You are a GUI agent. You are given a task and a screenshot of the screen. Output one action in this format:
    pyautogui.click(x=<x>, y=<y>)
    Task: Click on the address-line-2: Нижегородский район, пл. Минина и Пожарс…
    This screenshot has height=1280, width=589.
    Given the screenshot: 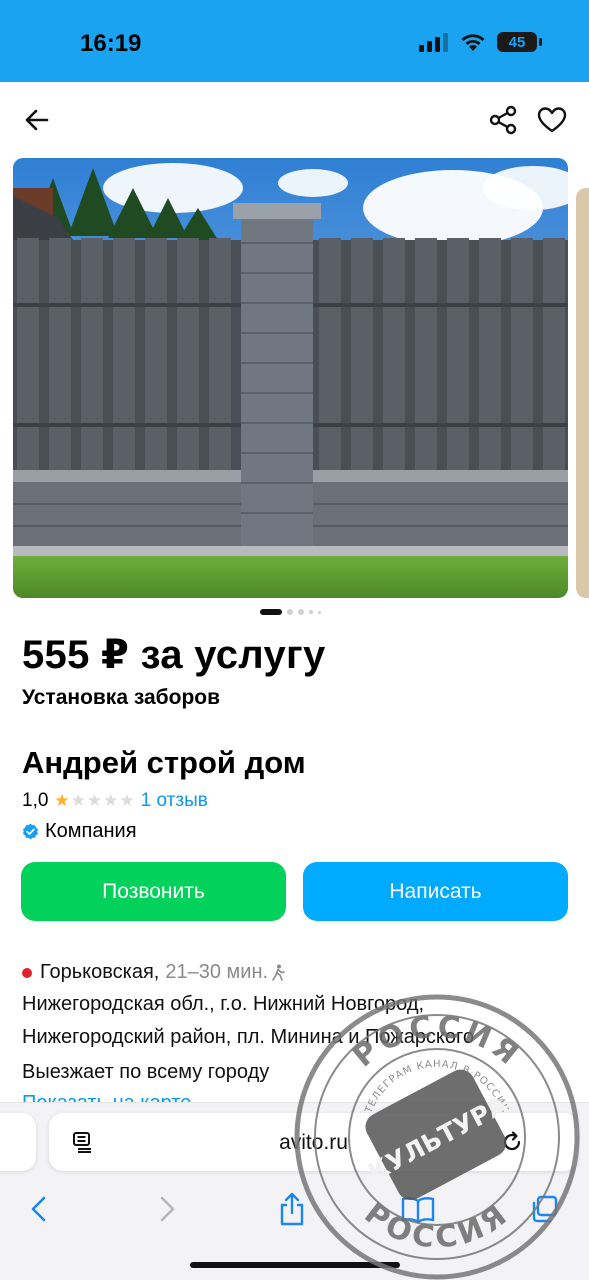 What is the action you would take?
    pyautogui.click(x=248, y=1037)
    